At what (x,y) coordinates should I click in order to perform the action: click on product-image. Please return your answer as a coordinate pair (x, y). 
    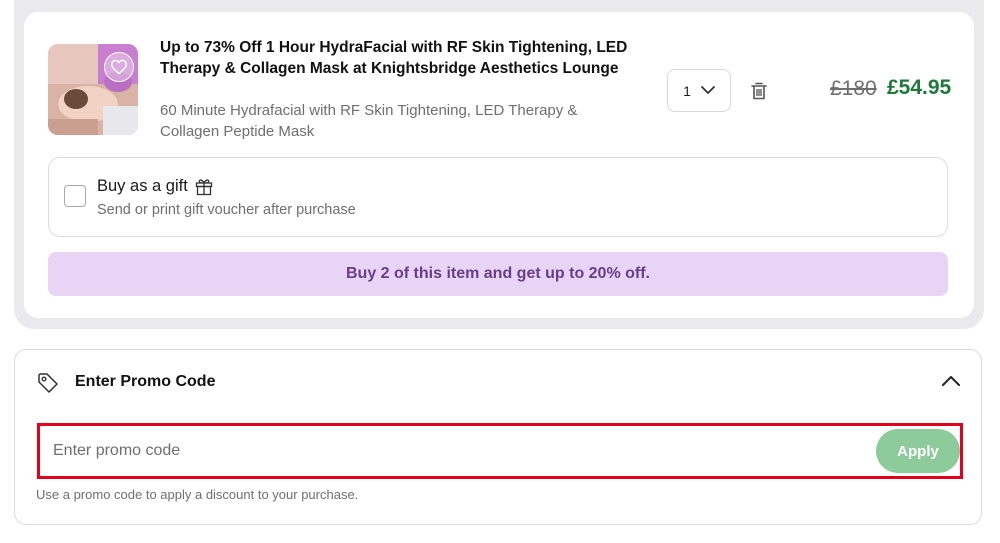
    Looking at the image, I should click on (93, 89).